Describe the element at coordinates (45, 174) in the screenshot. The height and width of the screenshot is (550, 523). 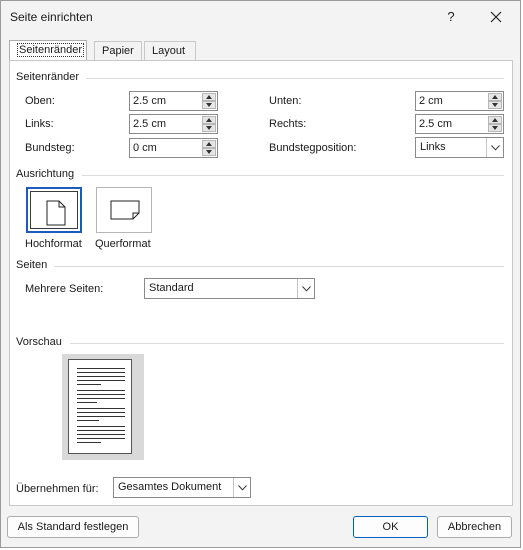
I see `orientation-section-title: Ausrichtung` at that location.